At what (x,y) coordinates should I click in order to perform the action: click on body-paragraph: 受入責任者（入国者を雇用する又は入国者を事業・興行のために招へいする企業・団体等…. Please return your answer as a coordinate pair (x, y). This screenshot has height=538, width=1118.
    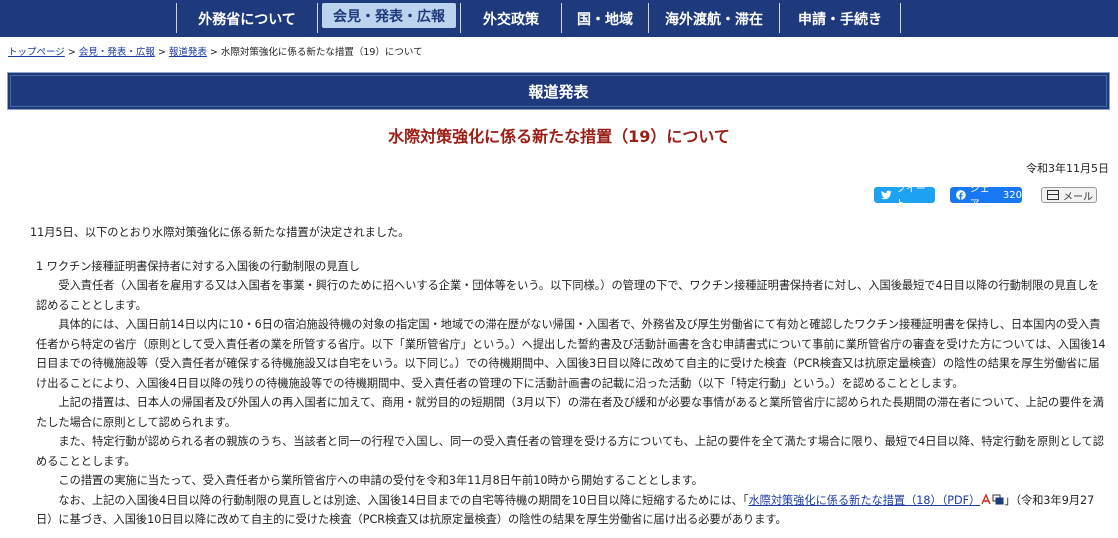
    Looking at the image, I should click on (568, 295).